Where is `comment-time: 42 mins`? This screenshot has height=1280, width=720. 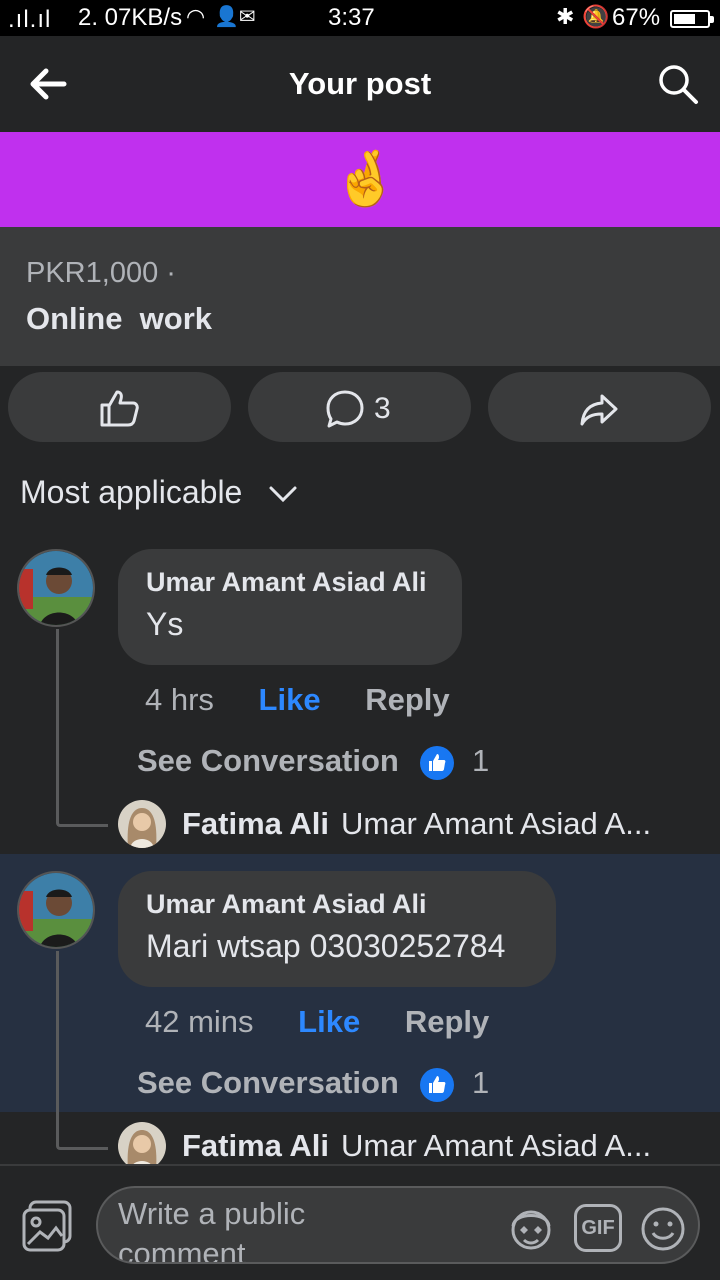
comment-time: 42 mins is located at coordinates (199, 1021).